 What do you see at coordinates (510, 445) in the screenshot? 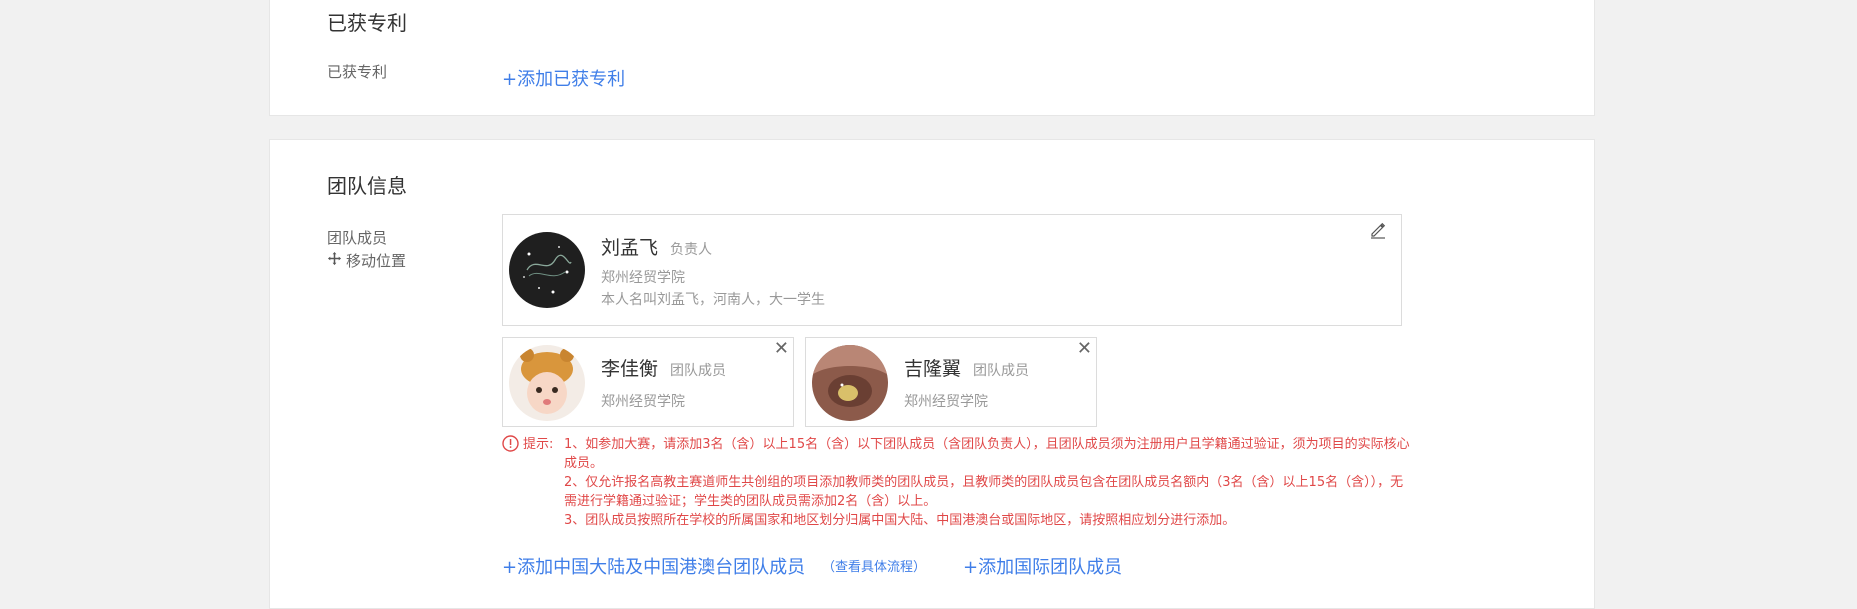
I see `warning-icon` at bounding box center [510, 445].